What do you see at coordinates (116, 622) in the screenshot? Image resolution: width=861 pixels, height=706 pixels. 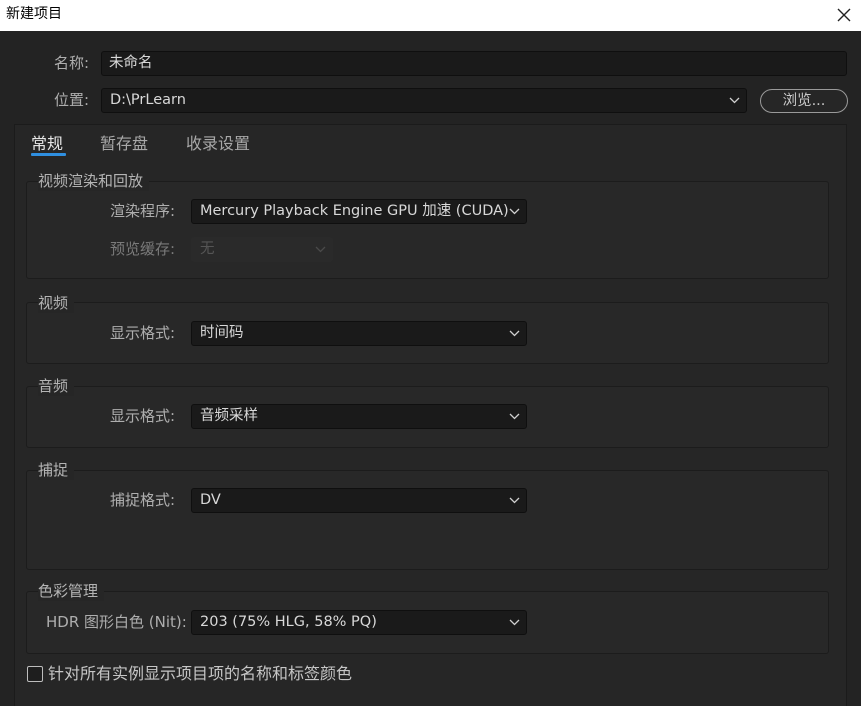 I see `hdr-label: HDR 图形白色 (Nit):` at bounding box center [116, 622].